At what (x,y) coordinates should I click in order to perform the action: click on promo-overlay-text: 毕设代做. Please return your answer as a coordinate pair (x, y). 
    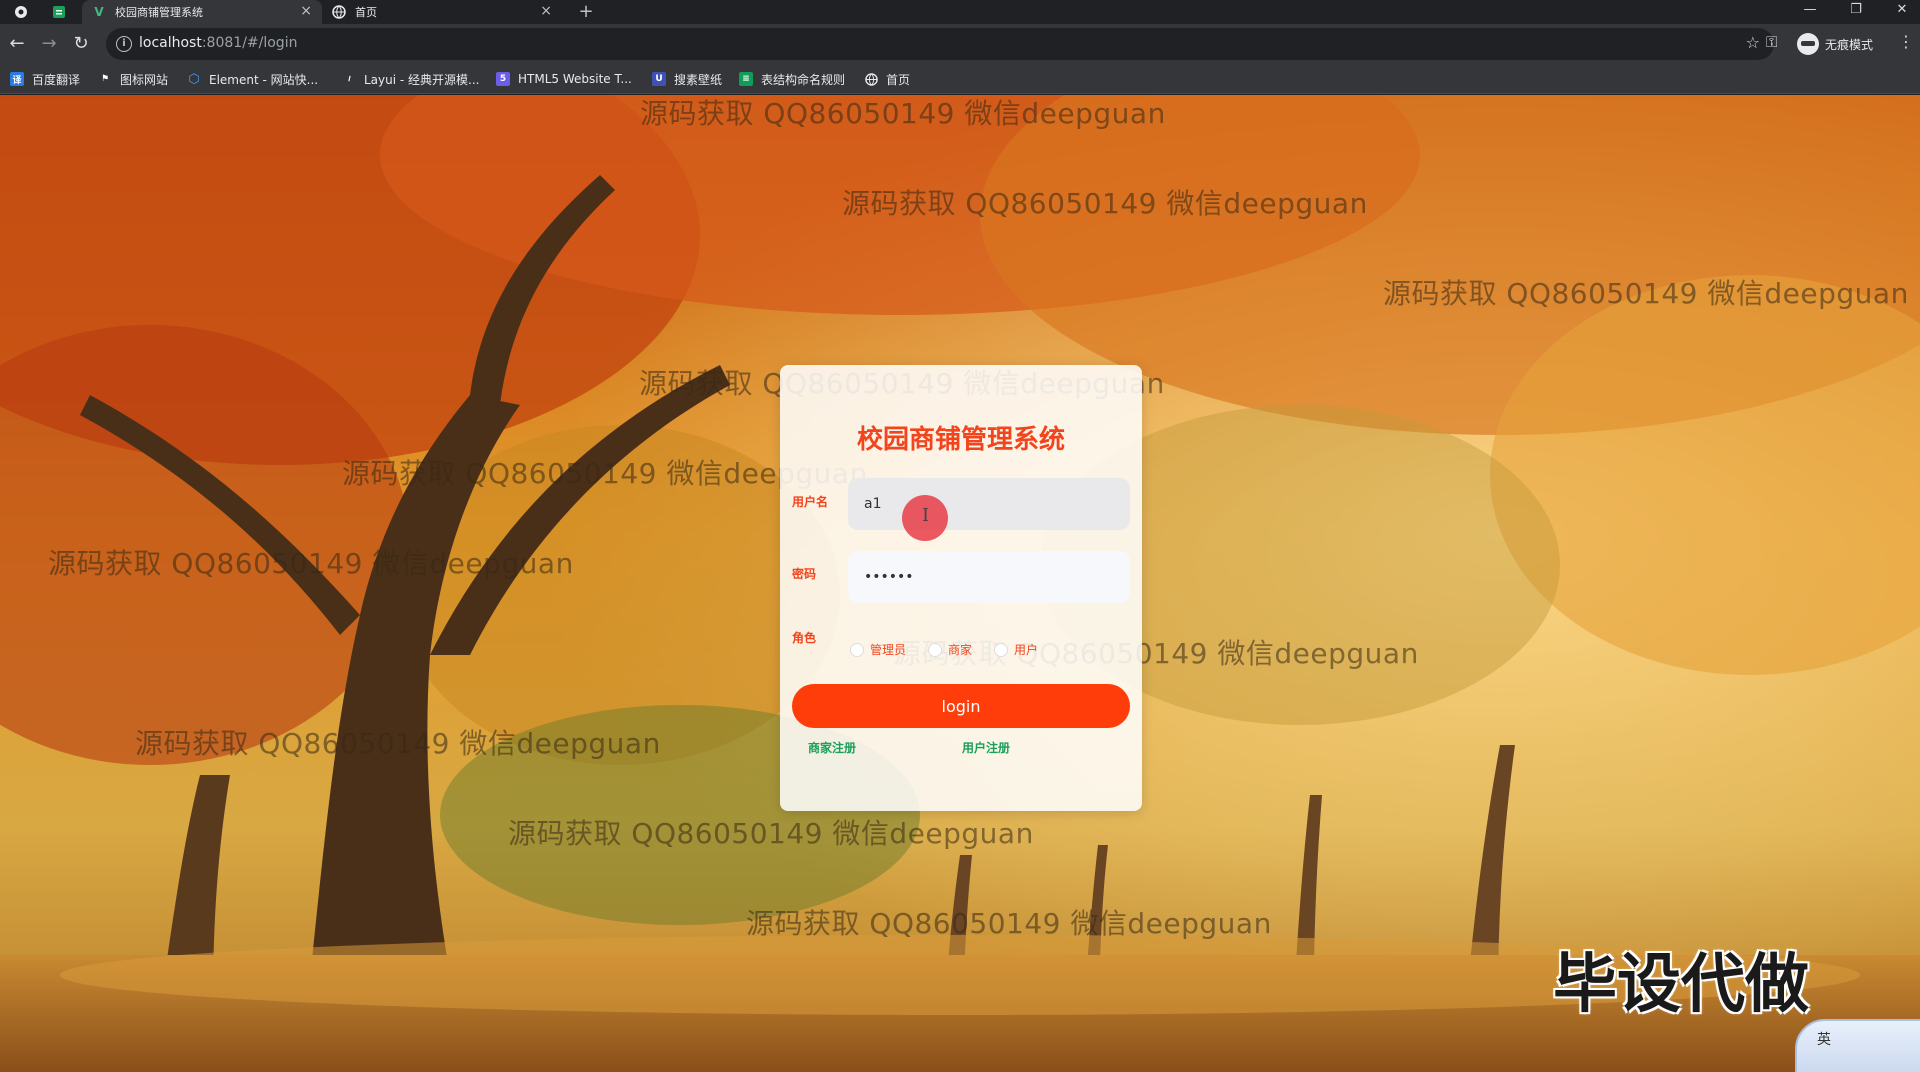
    Looking at the image, I should click on (1681, 985).